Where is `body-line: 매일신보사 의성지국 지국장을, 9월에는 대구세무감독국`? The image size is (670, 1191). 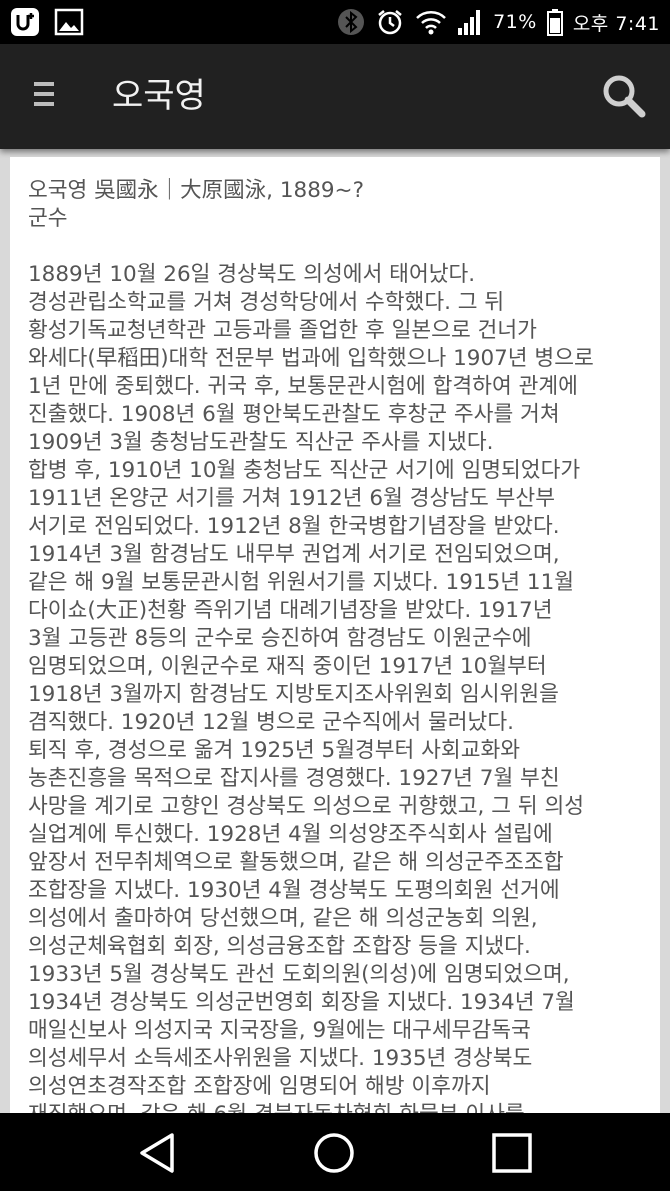 body-line: 매일신보사 의성지국 지국장을, 9월에는 대구세무감독국 is located at coordinates (279, 1030).